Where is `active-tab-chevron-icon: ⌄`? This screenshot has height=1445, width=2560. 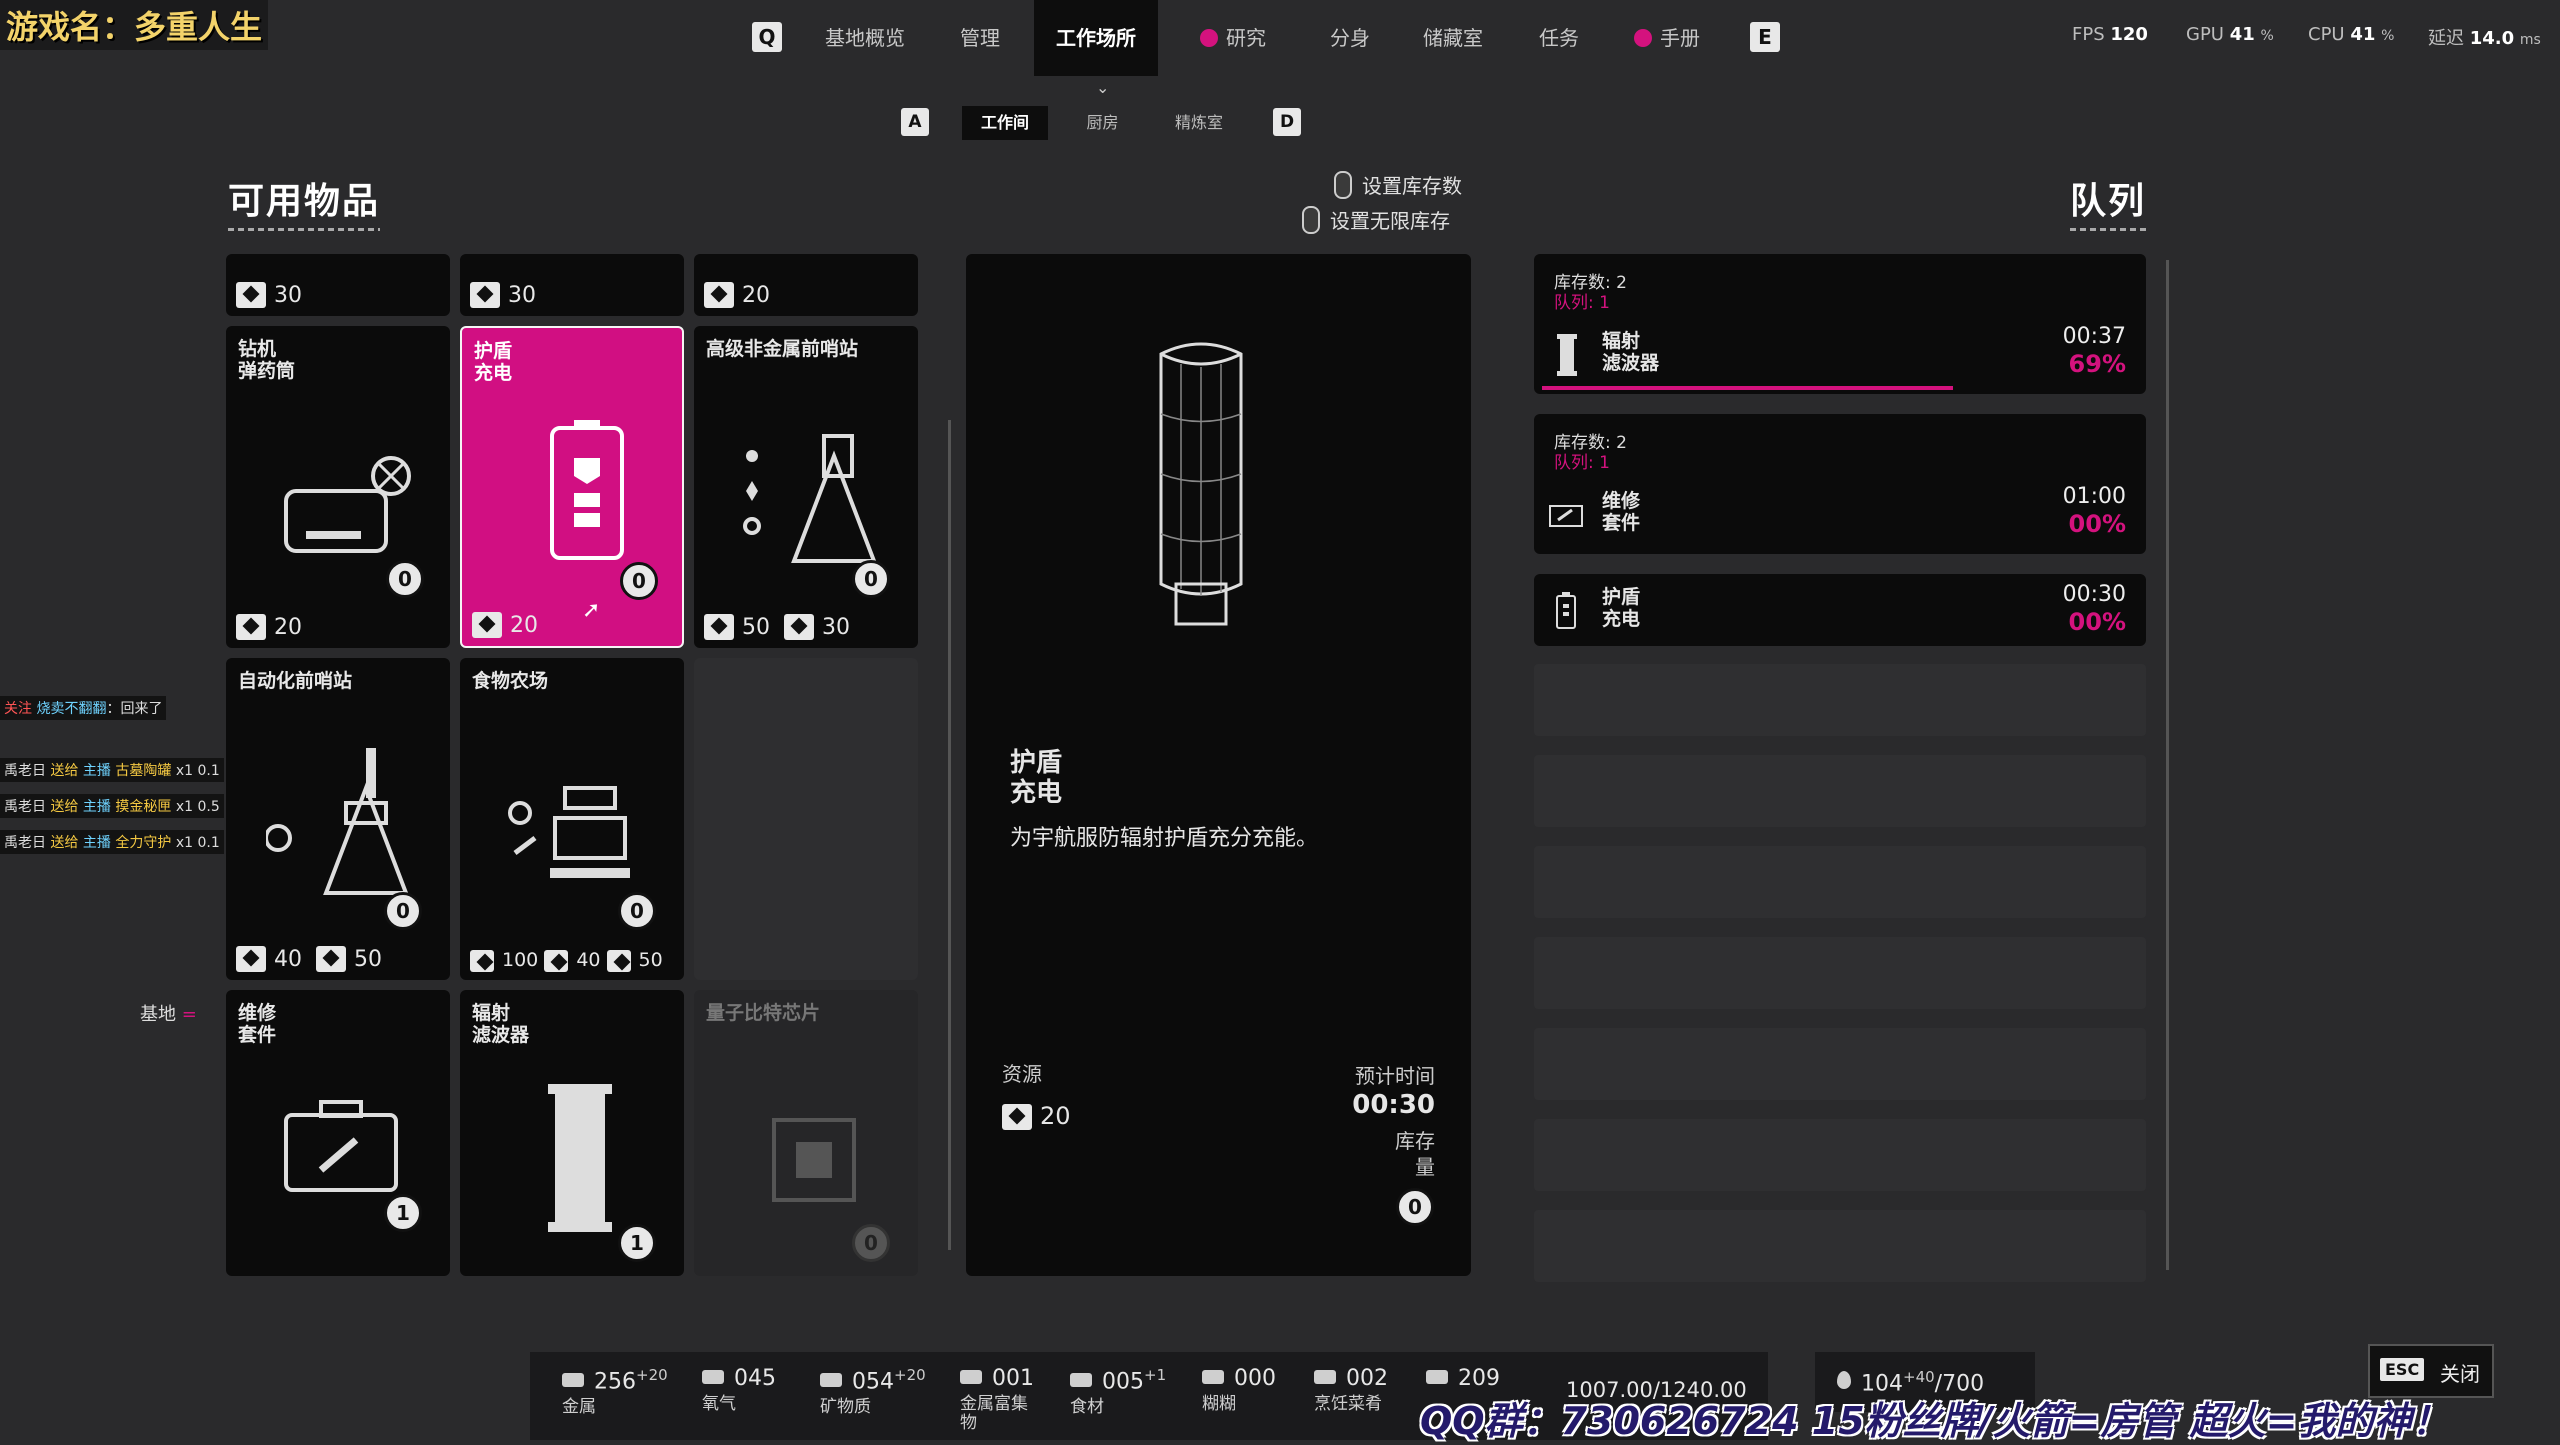
active-tab-chevron-icon: ⌄ is located at coordinates (1103, 87).